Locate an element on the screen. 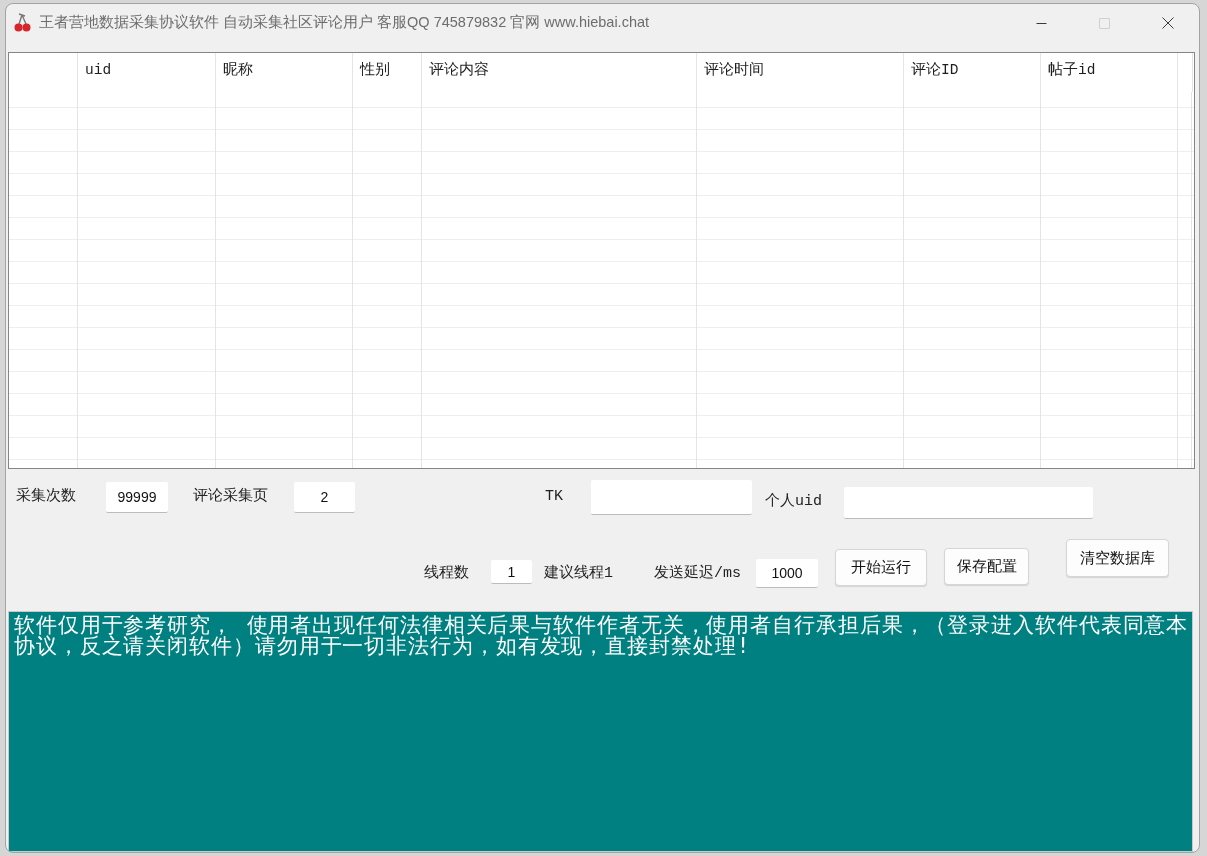  text-field: 2 is located at coordinates (324, 497).